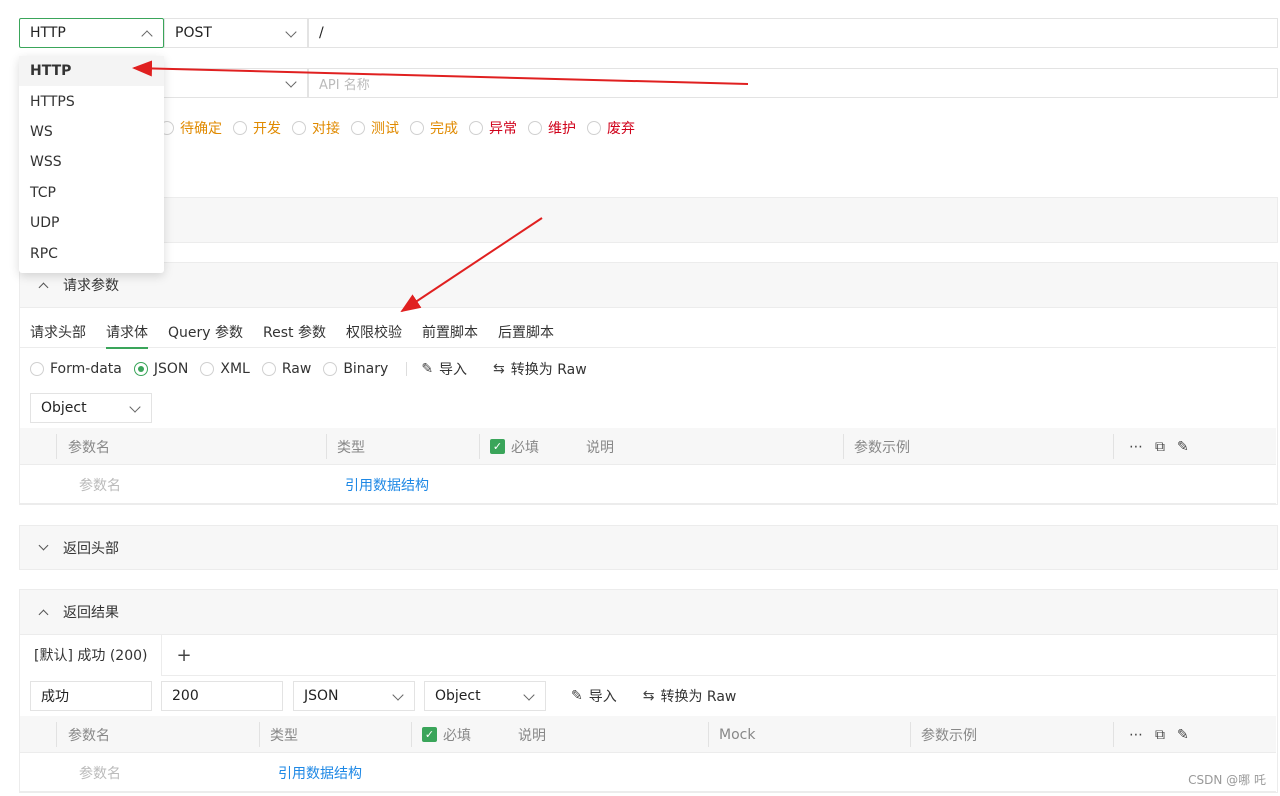 The height and width of the screenshot is (796, 1280). I want to click on protocol-option: RPC, so click(91, 253).